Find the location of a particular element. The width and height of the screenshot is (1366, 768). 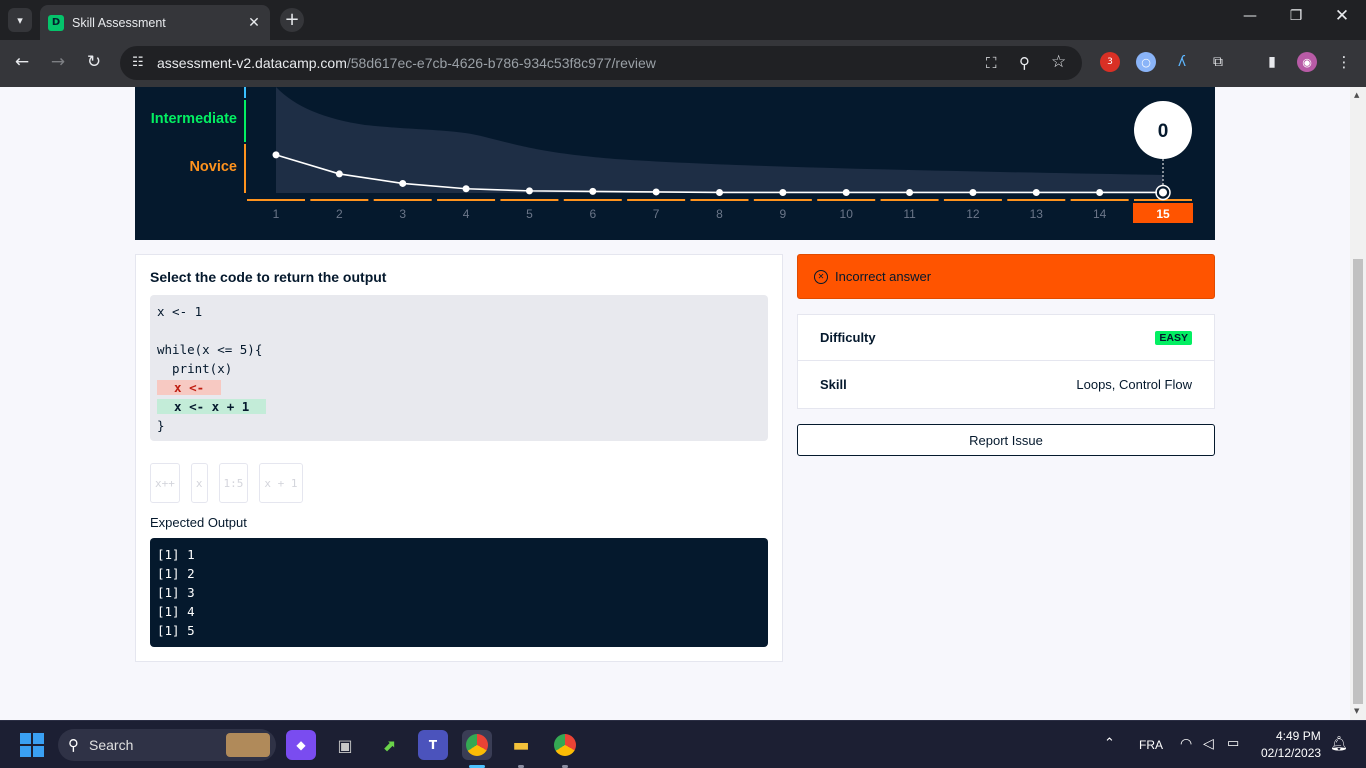

volume-icon: ◁ is located at coordinates (1208, 743).